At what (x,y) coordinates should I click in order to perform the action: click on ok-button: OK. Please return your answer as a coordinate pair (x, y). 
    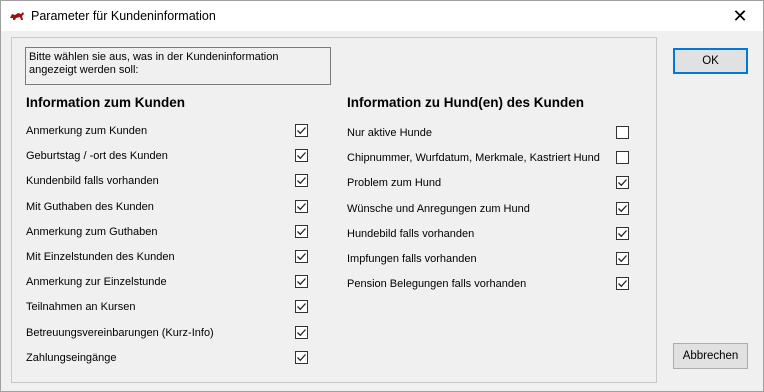
    Looking at the image, I should click on (710, 61).